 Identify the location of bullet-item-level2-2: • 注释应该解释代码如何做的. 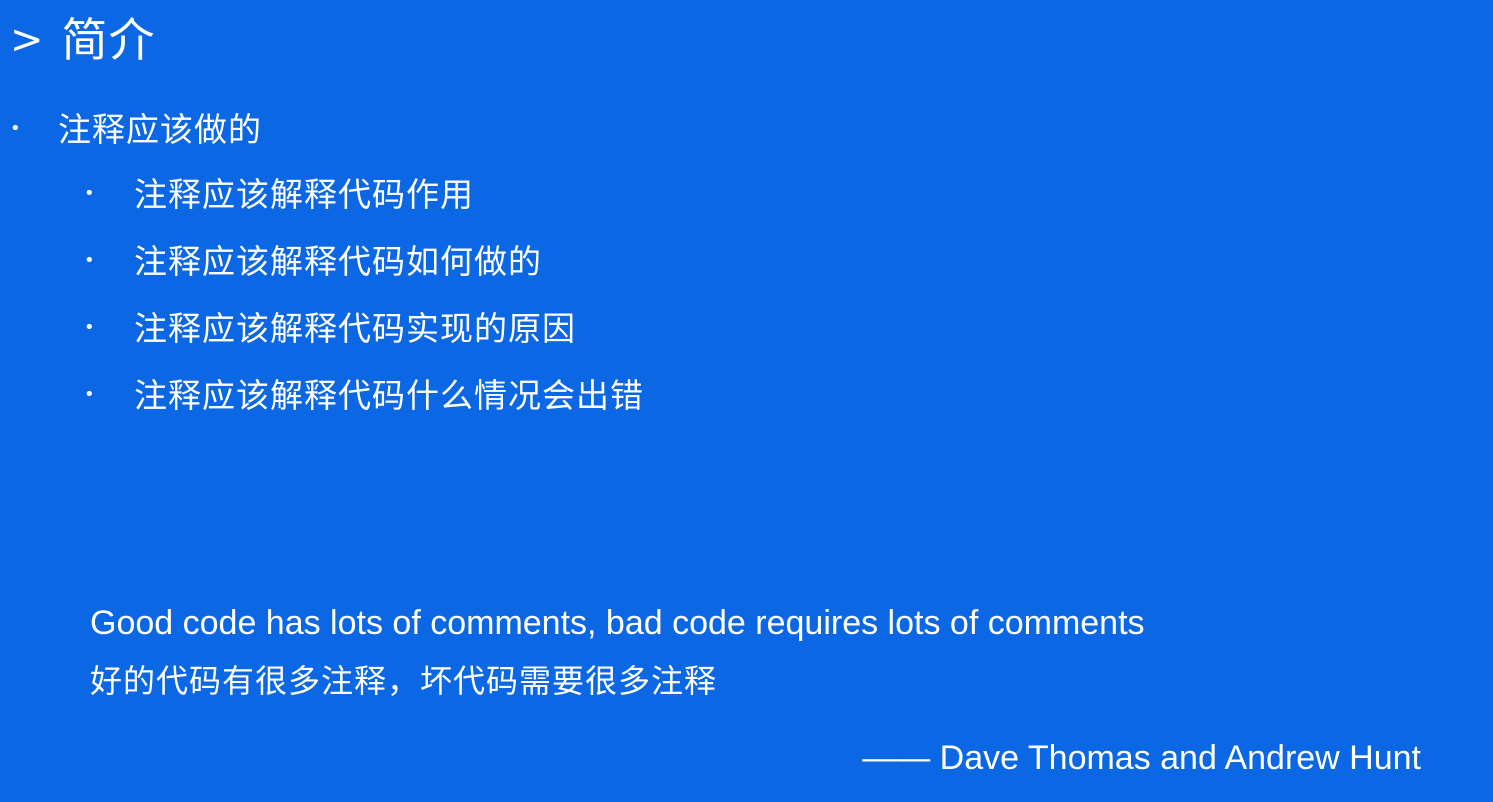
(313, 262).